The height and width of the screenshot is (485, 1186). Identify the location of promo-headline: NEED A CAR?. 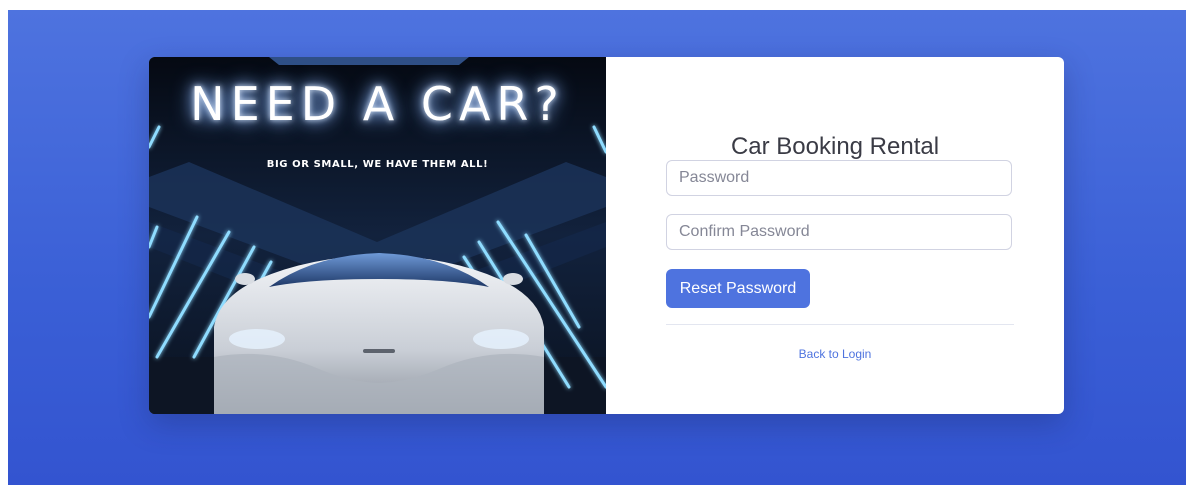
(377, 104).